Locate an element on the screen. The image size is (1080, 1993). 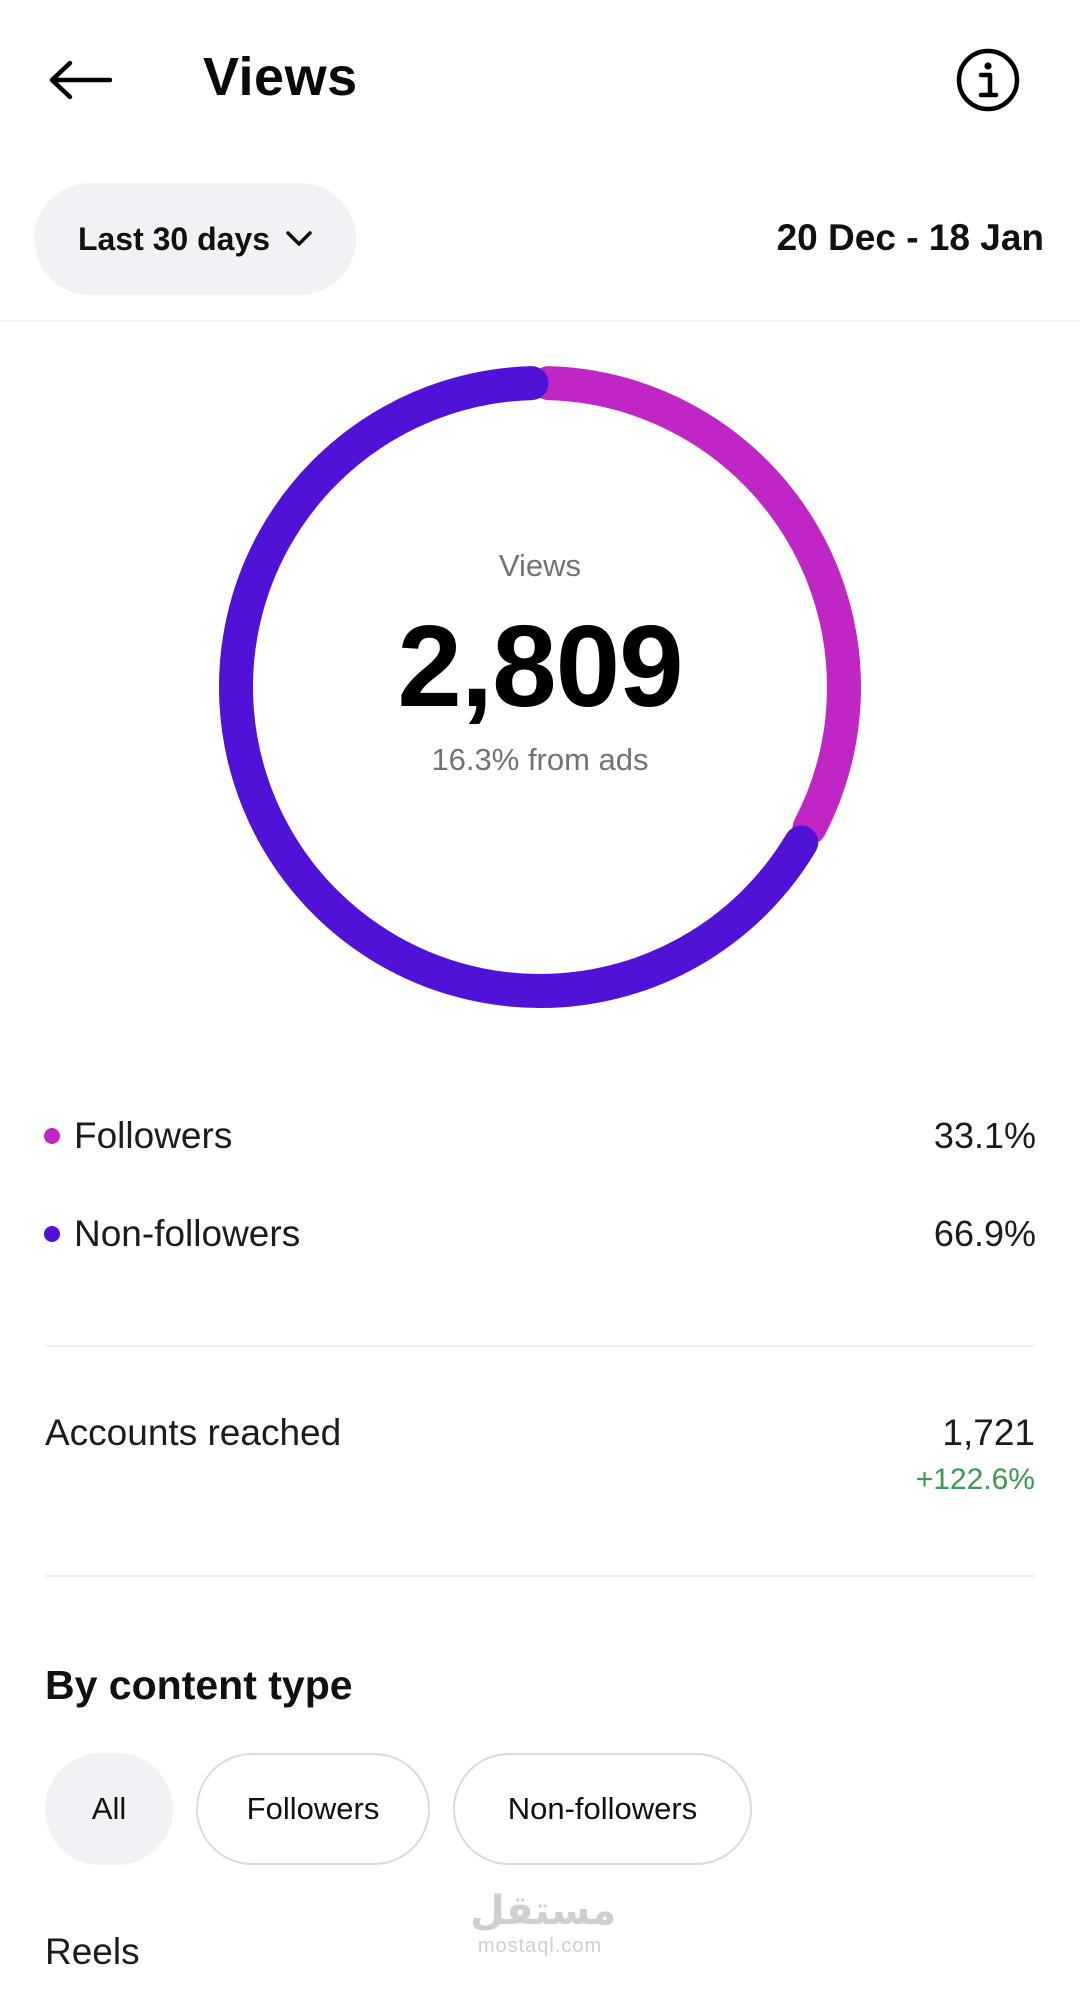
arrow-left-icon is located at coordinates (80, 80).